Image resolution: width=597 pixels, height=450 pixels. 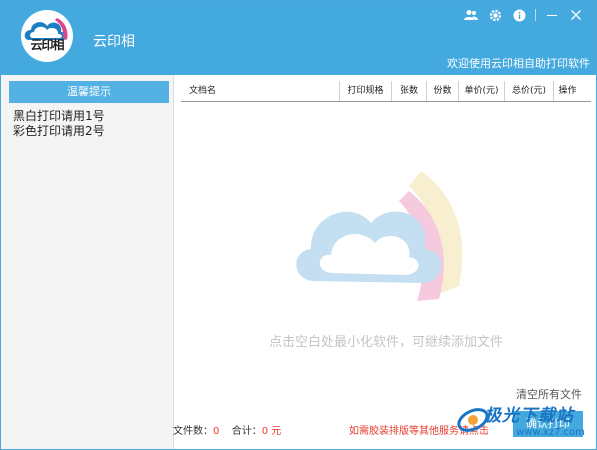 What do you see at coordinates (59, 131) in the screenshot?
I see `list-item: 彩色打印请用2号` at bounding box center [59, 131].